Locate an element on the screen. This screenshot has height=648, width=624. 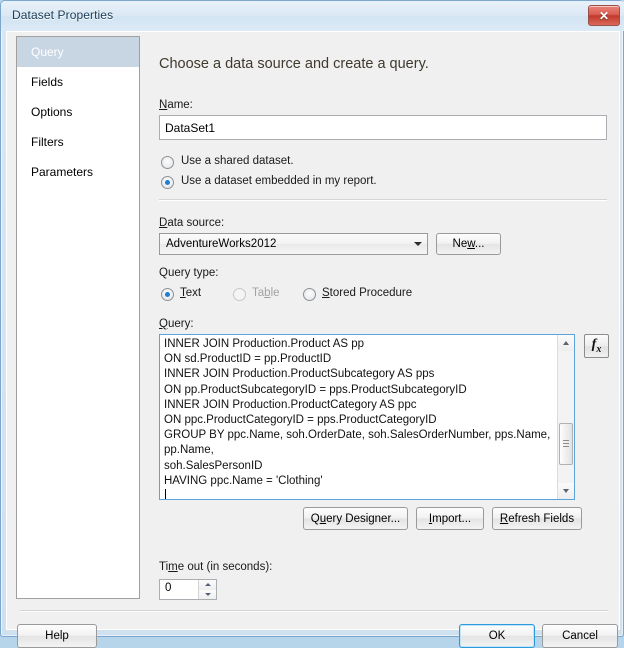
sidebar-item-label: Options is located at coordinates (52, 112).